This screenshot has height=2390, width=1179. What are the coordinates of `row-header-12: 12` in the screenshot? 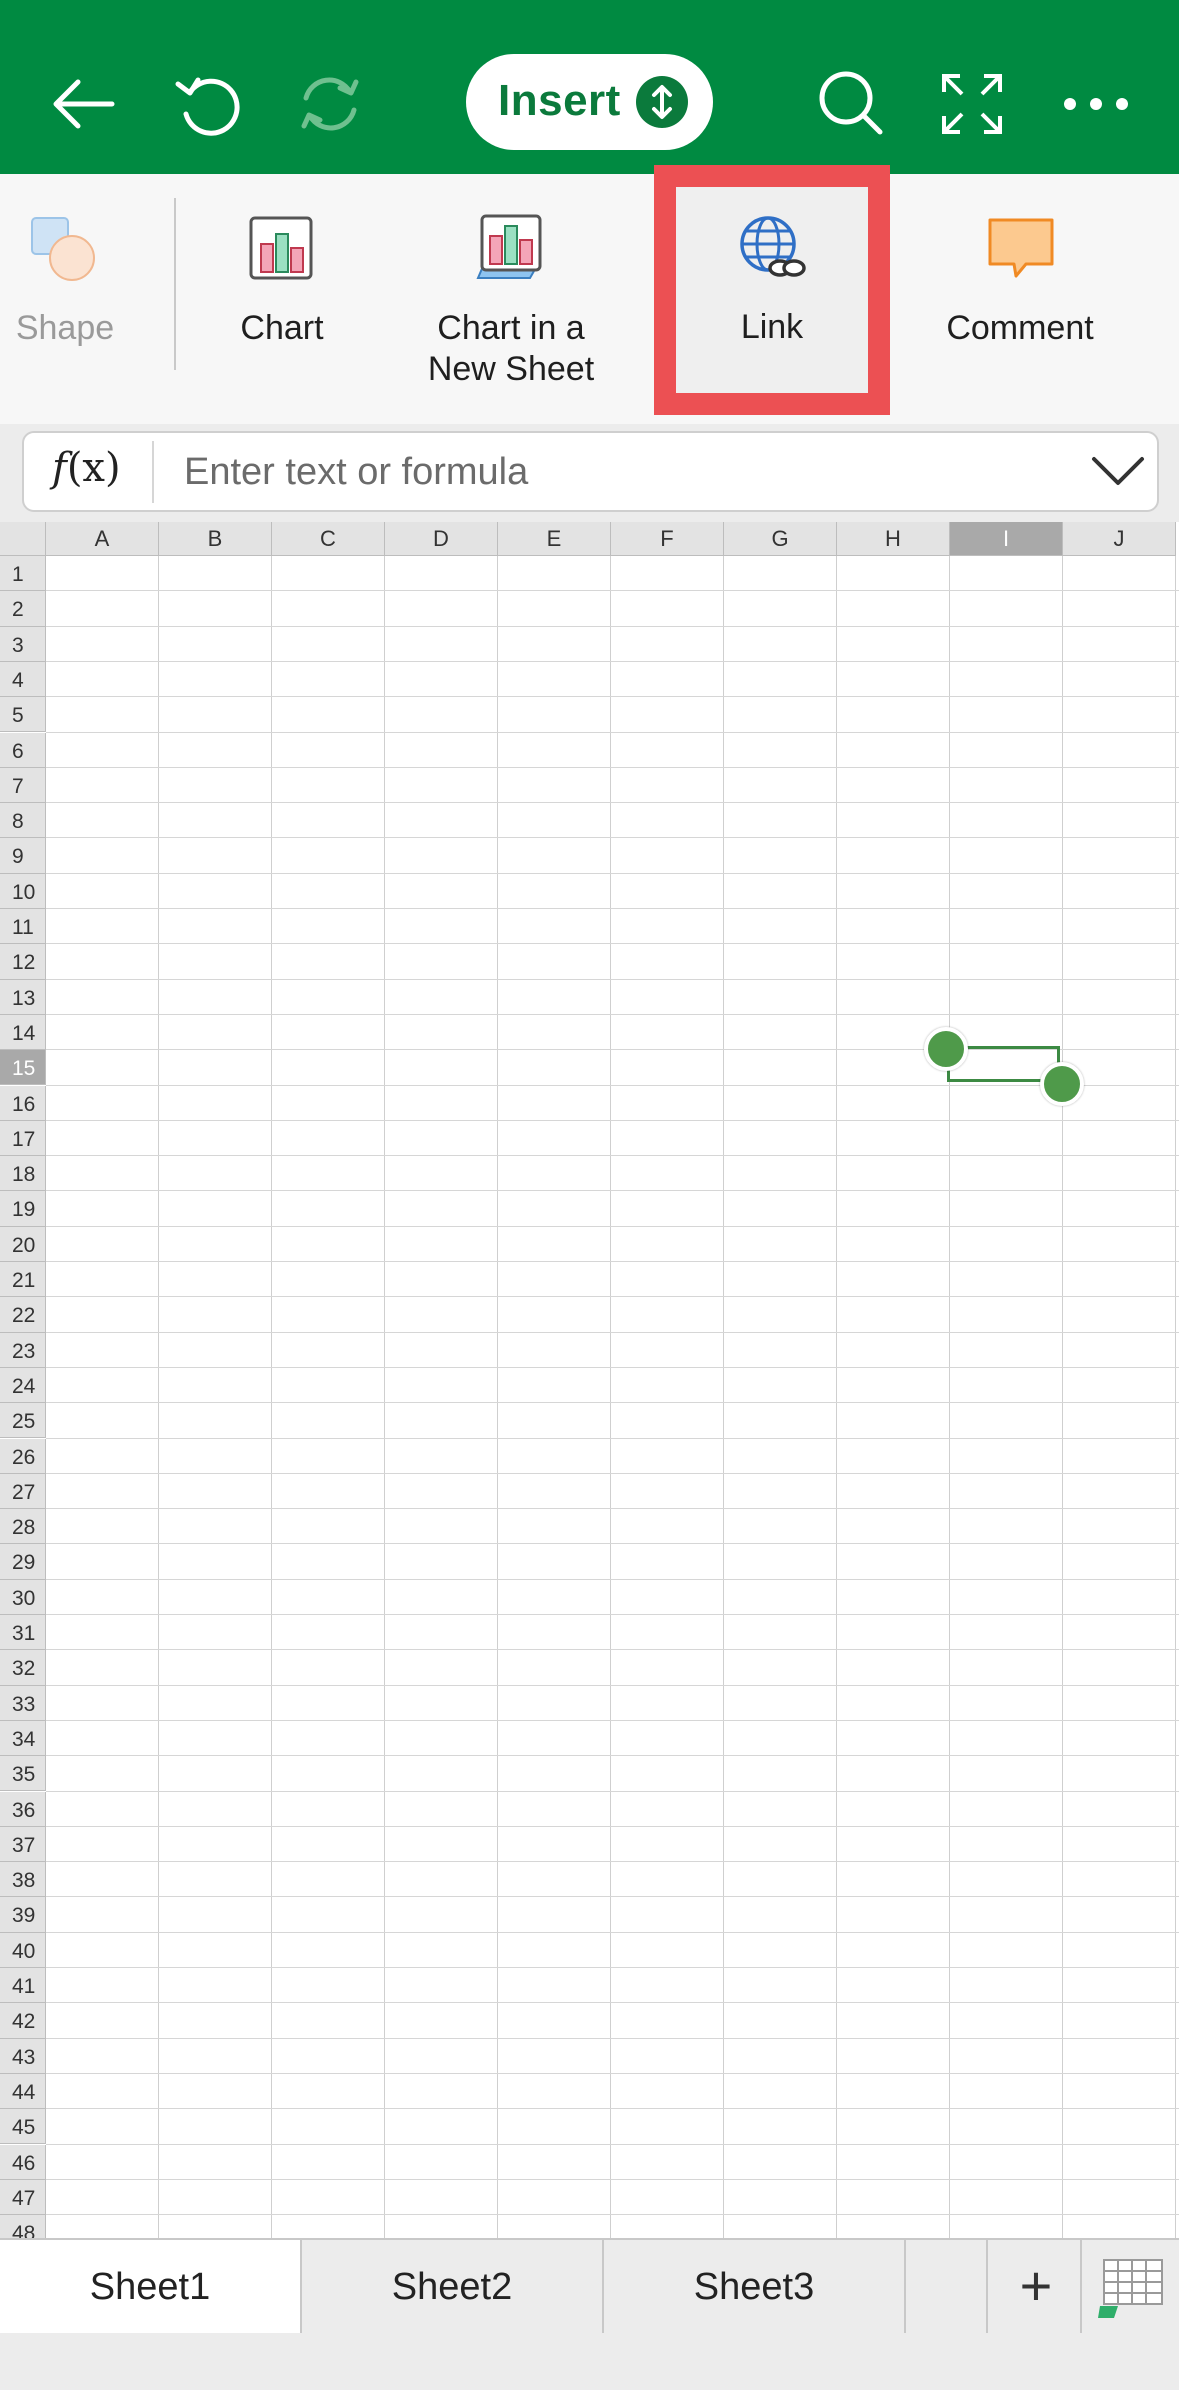 It's located at (23, 962).